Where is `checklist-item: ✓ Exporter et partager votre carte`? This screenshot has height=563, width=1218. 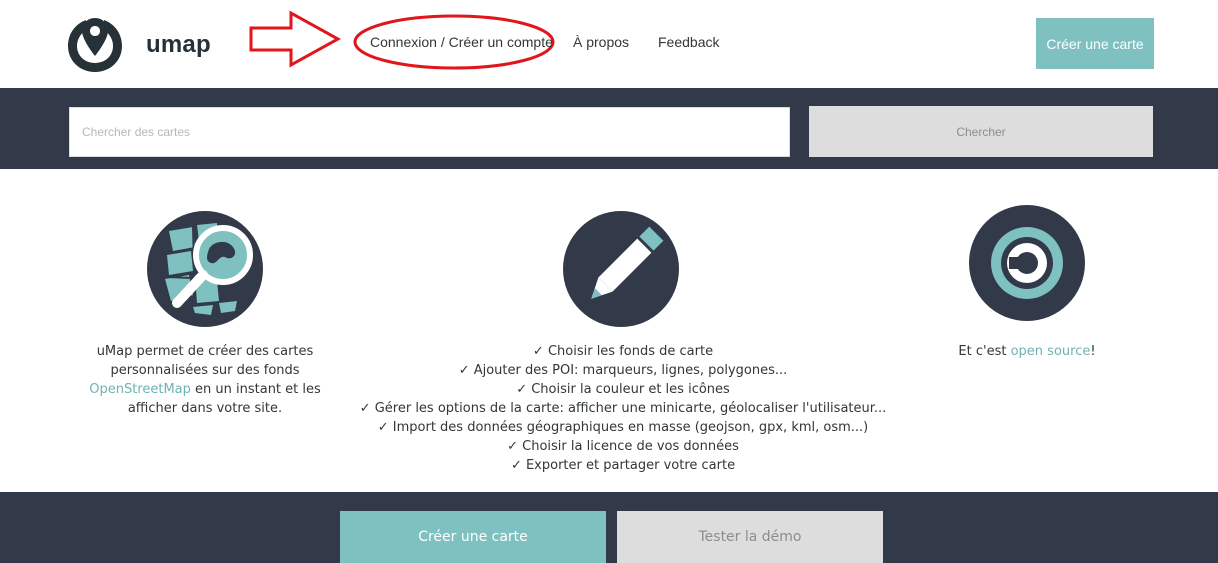
checklist-item: ✓ Exporter et partager votre carte is located at coordinates (623, 465).